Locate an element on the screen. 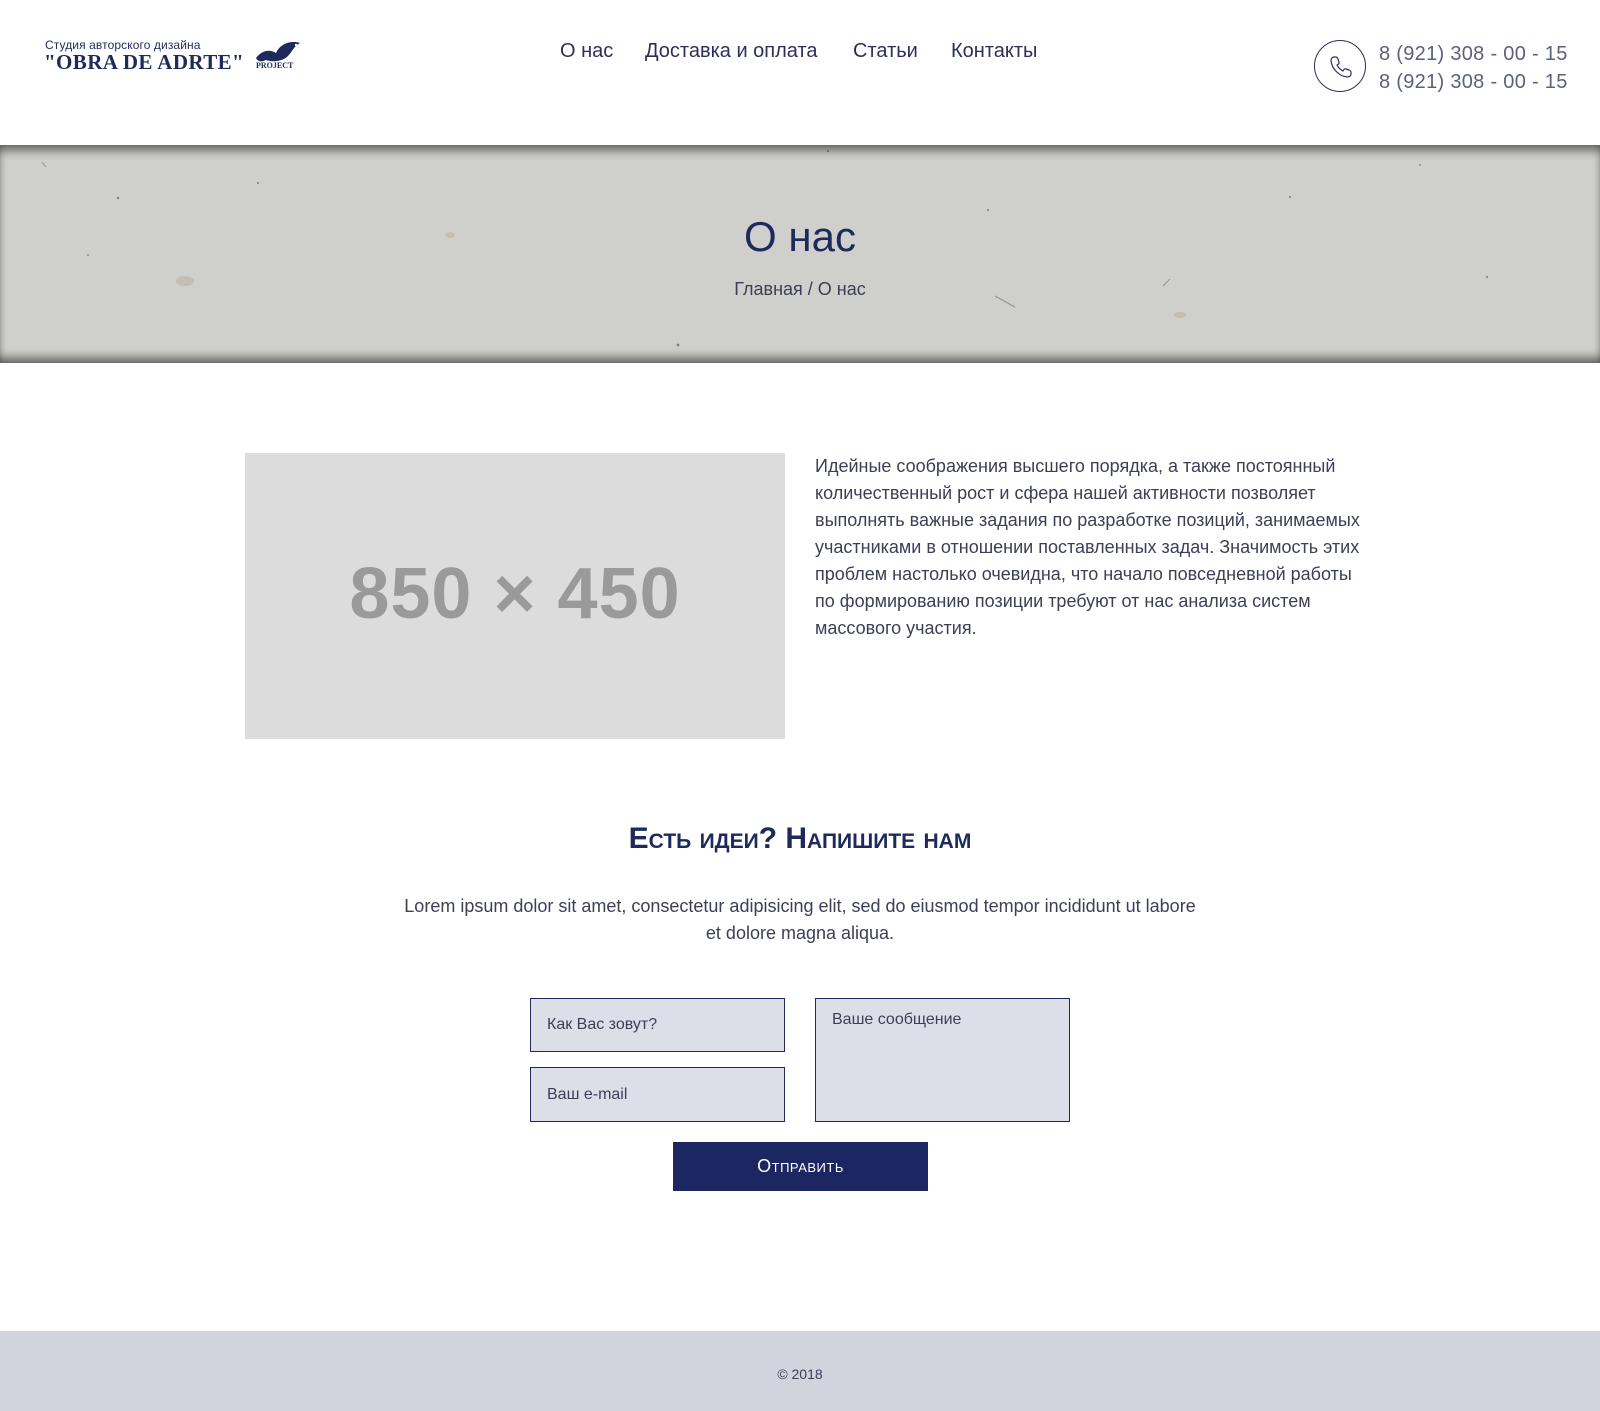 The image size is (1600, 1411). nav-item-contacts: Контакты is located at coordinates (994, 51).